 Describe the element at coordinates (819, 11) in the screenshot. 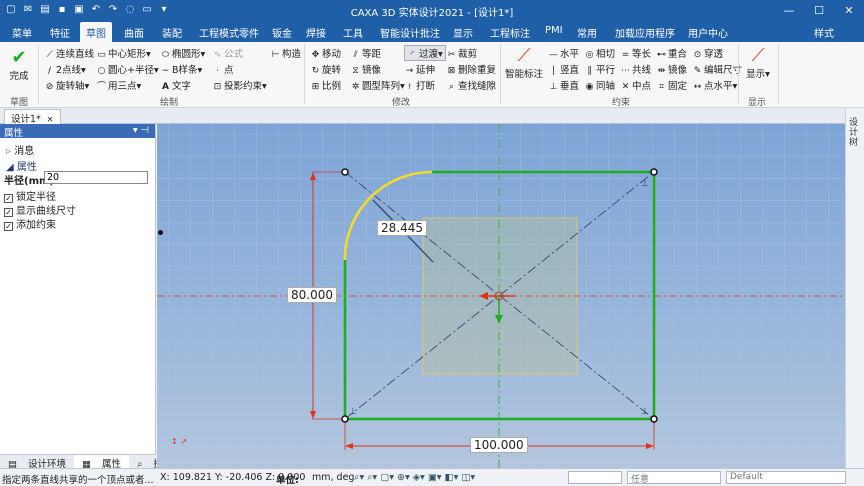

I see `maximize-icon: ☐` at that location.